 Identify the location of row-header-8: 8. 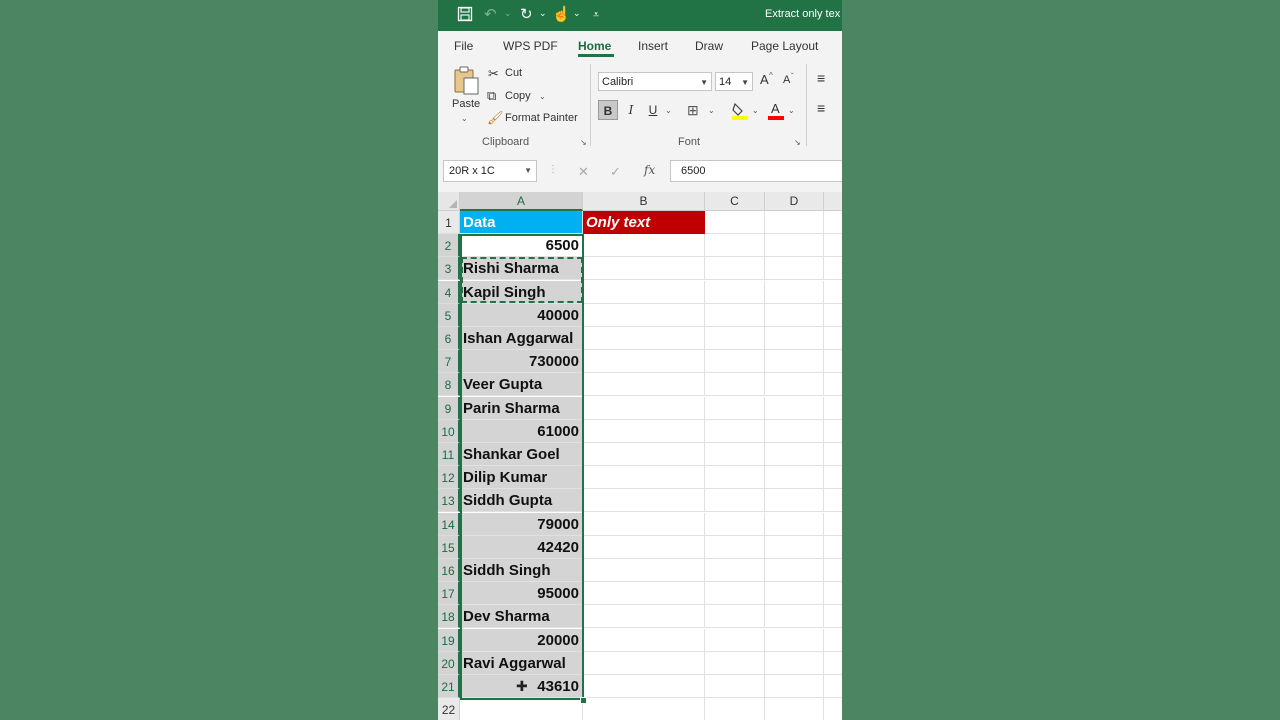
(449, 384).